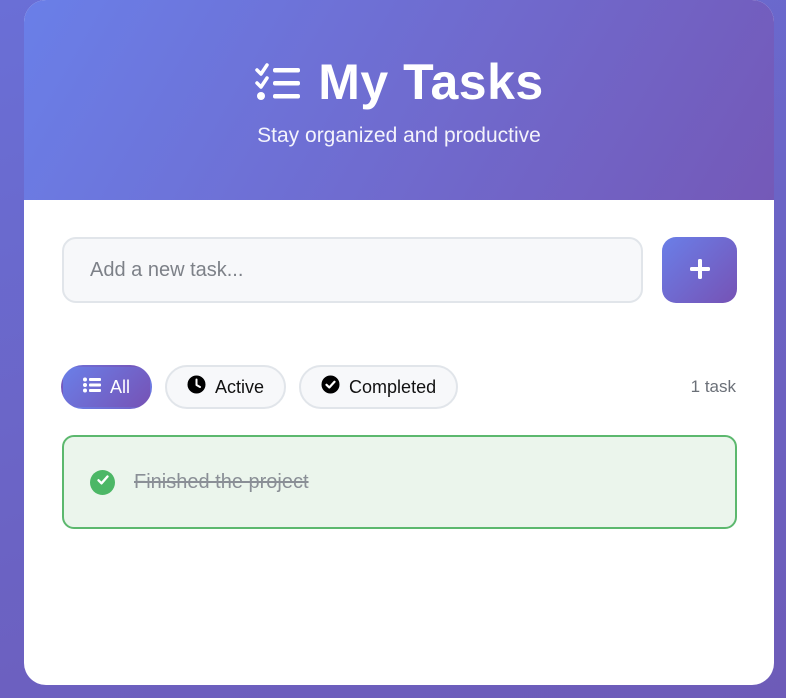 This screenshot has width=786, height=698. What do you see at coordinates (352, 270) in the screenshot?
I see `task-input` at bounding box center [352, 270].